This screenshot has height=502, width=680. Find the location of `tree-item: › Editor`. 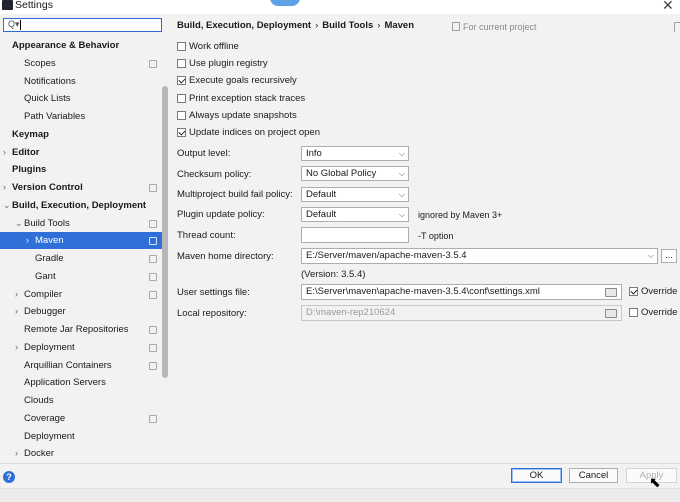

tree-item: › Editor is located at coordinates (81, 152).